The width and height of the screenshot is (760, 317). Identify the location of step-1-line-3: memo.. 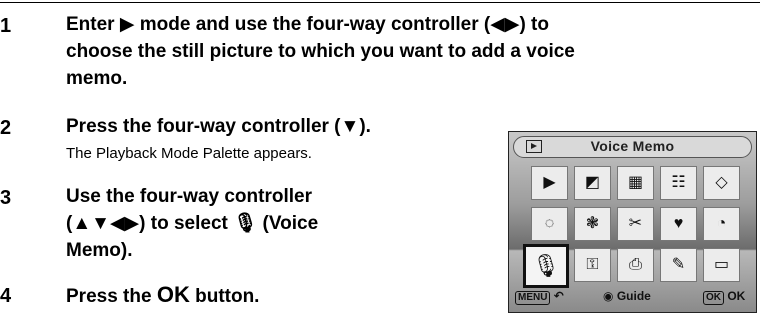
(97, 78).